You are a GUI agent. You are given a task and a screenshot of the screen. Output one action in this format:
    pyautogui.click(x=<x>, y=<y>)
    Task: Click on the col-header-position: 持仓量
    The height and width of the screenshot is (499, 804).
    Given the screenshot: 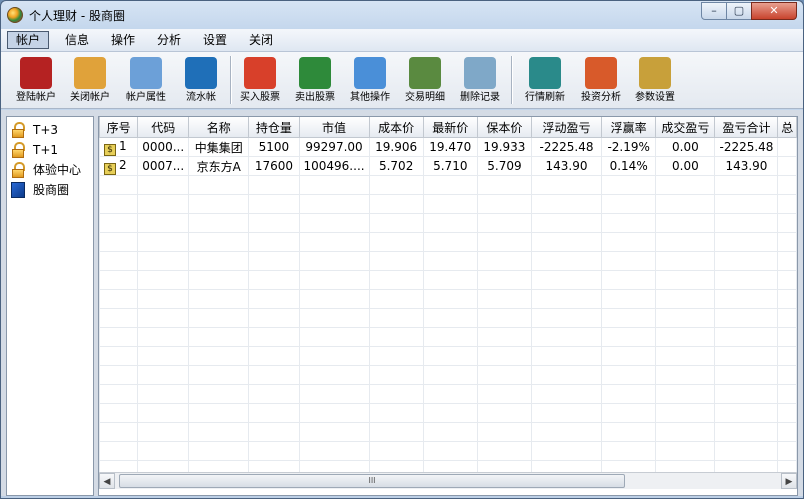 What is the action you would take?
    pyautogui.click(x=274, y=127)
    